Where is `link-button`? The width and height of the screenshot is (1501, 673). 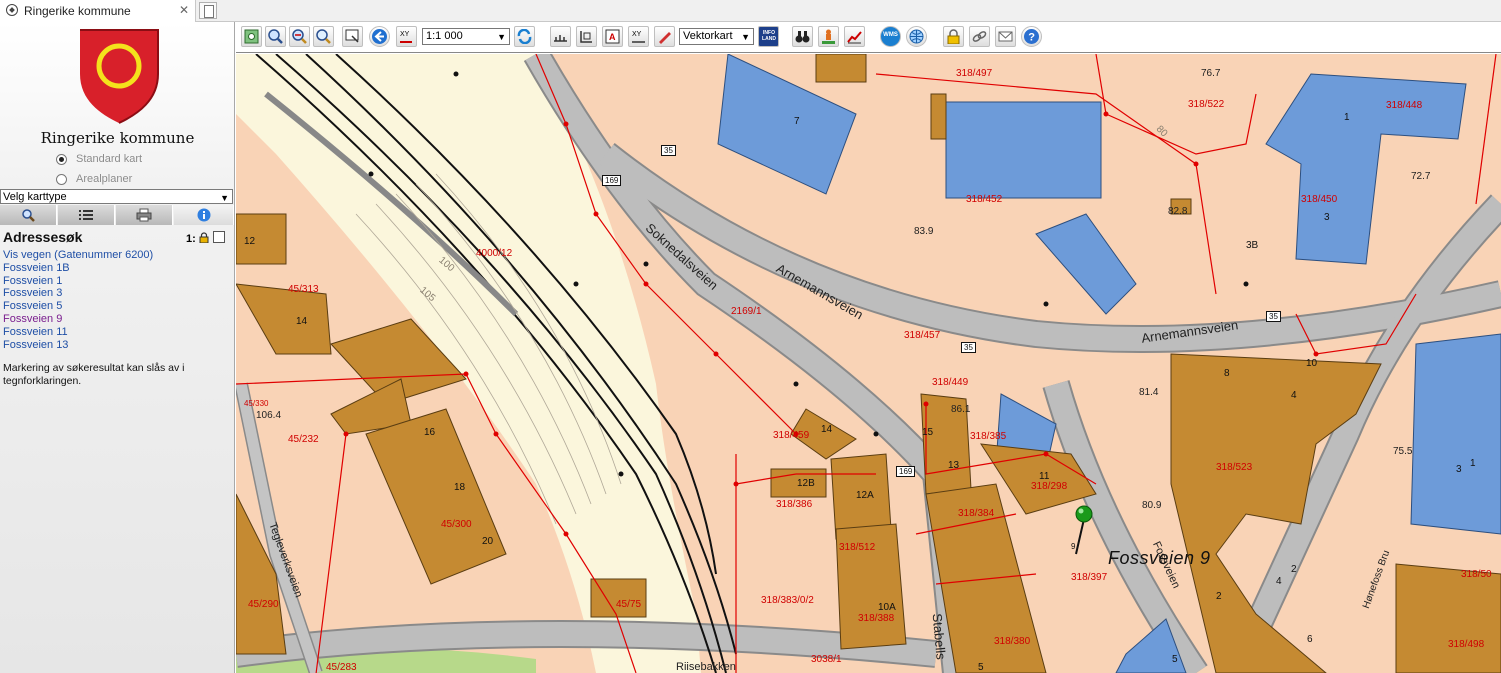 link-button is located at coordinates (979, 36).